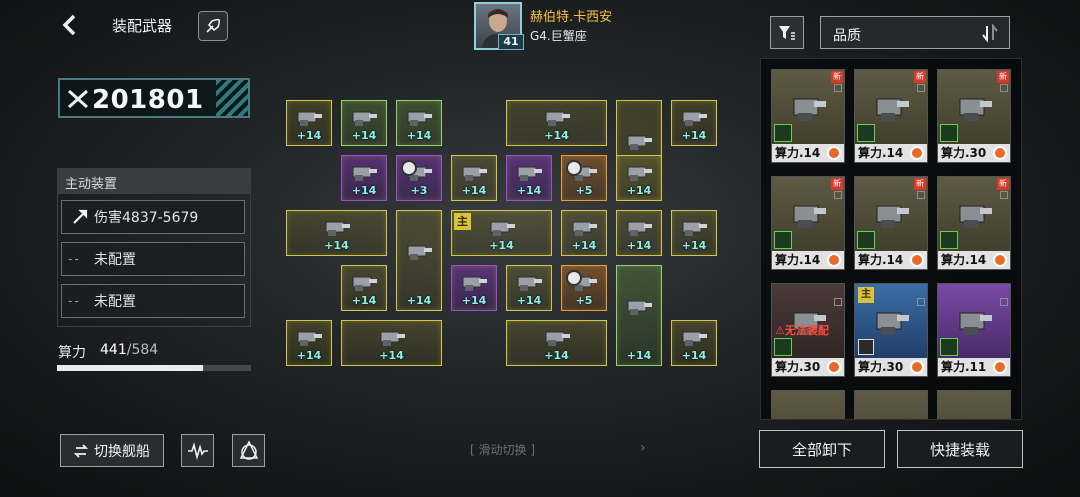 This screenshot has width=1080, height=497. I want to click on inventory-card: 新算力.30, so click(974, 116).